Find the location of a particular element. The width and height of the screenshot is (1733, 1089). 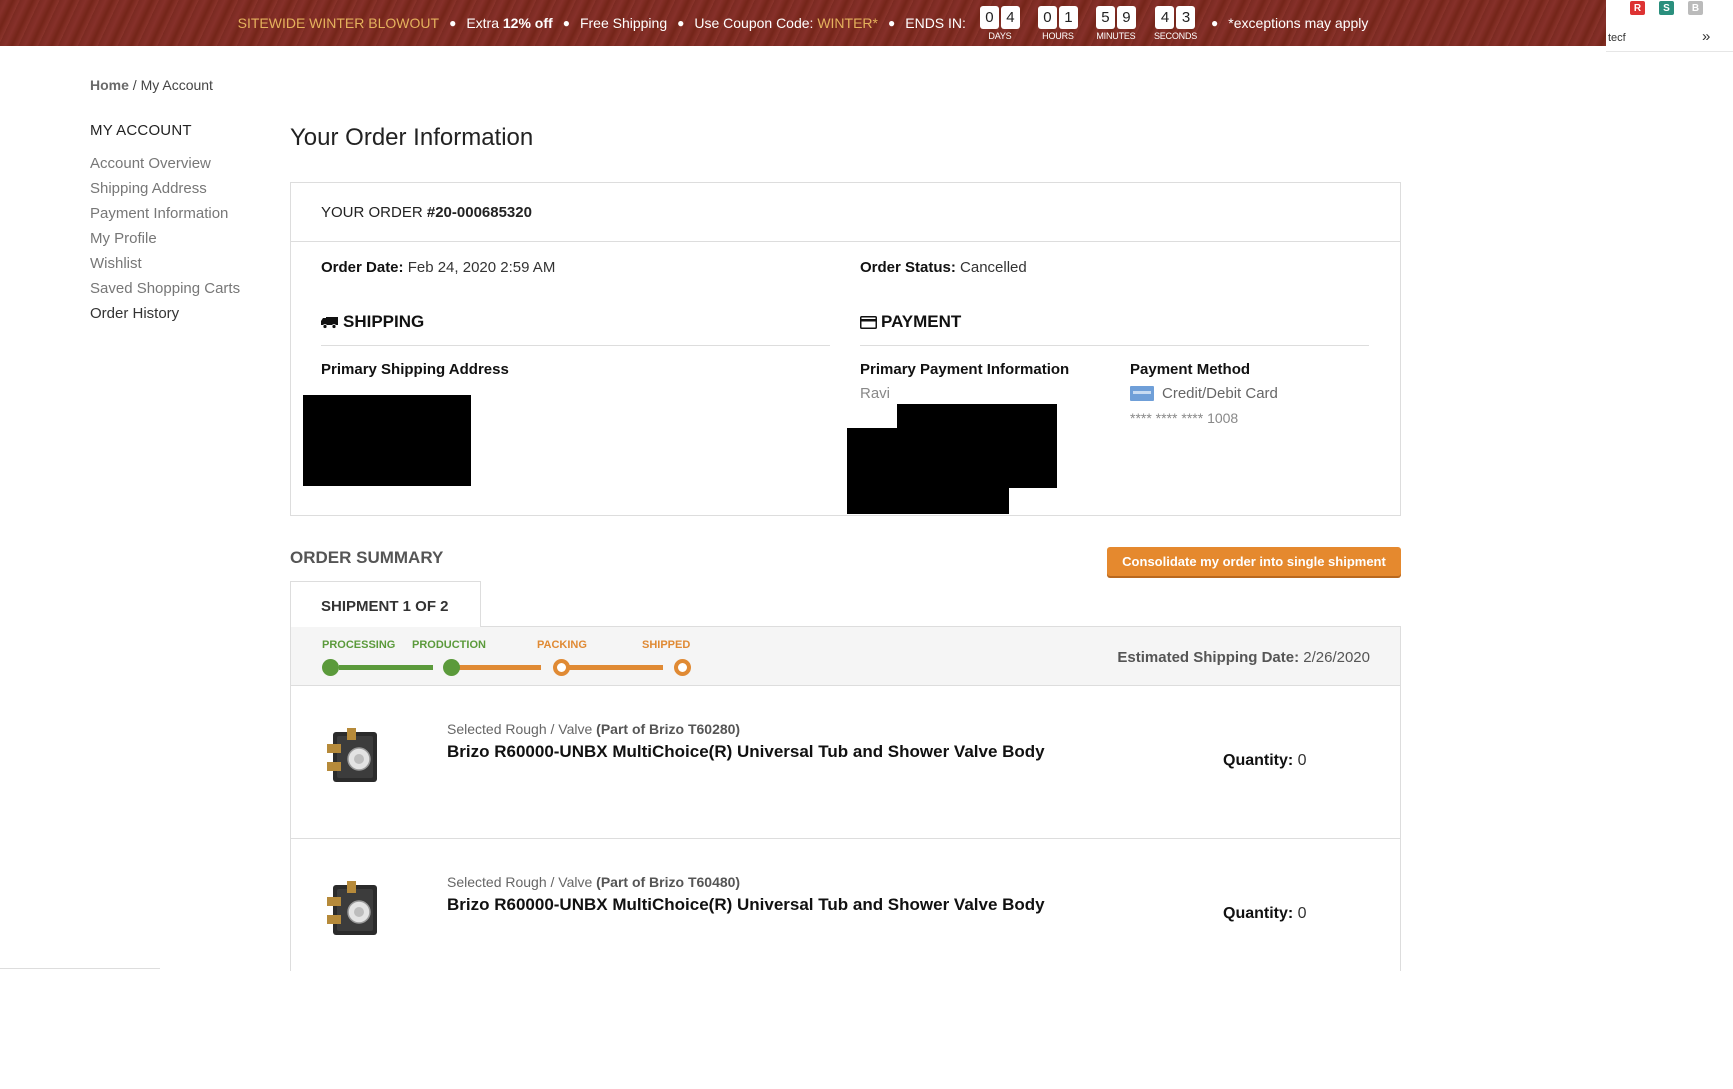

credit-card-icon is located at coordinates (868, 322).